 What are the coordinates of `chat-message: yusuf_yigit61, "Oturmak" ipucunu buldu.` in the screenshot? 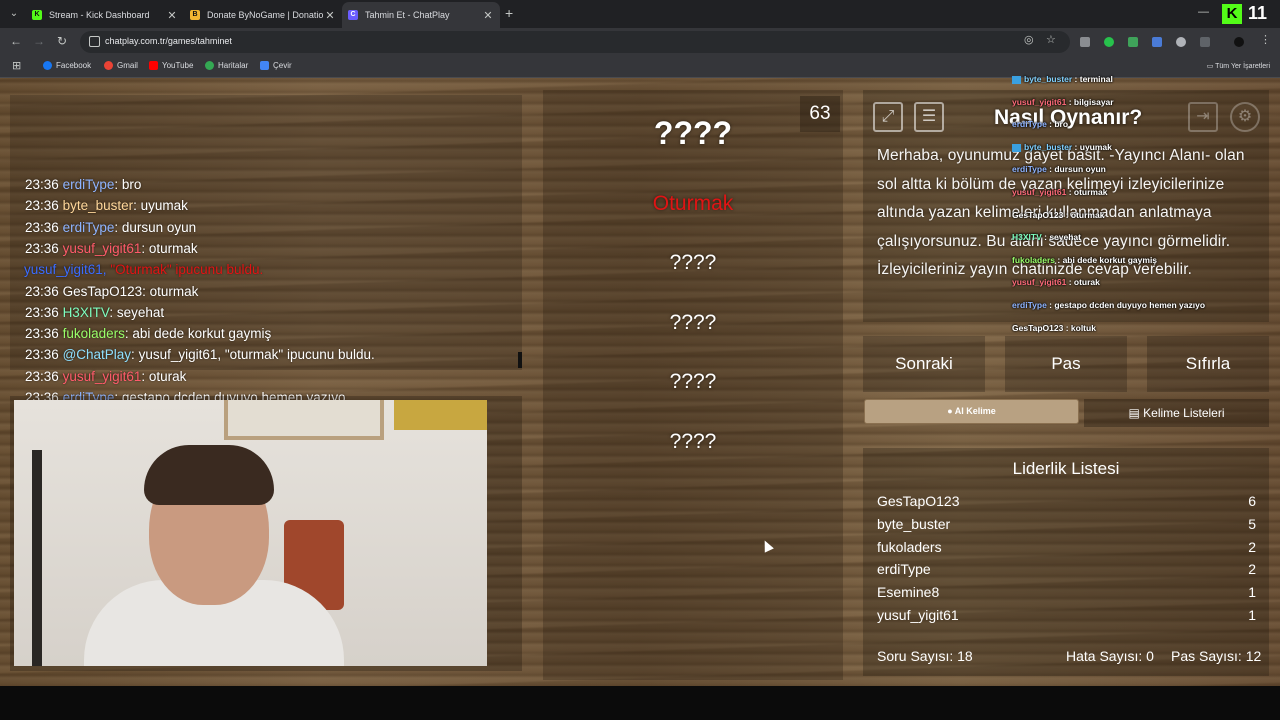 It's located at (143, 269).